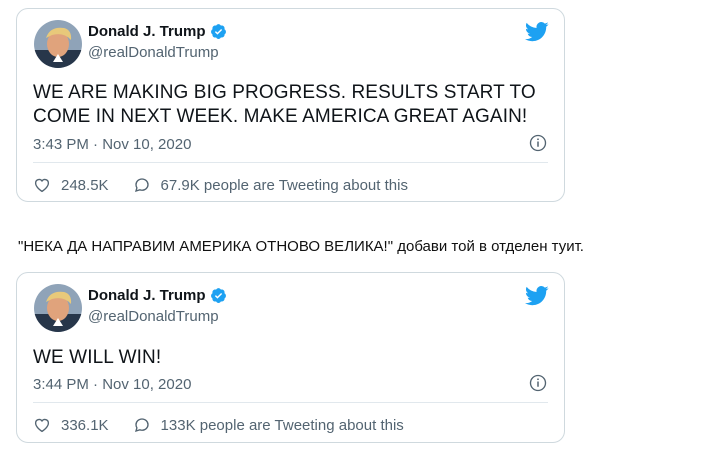 This screenshot has width=716, height=455. I want to click on like-count: 336.1K, so click(85, 425).